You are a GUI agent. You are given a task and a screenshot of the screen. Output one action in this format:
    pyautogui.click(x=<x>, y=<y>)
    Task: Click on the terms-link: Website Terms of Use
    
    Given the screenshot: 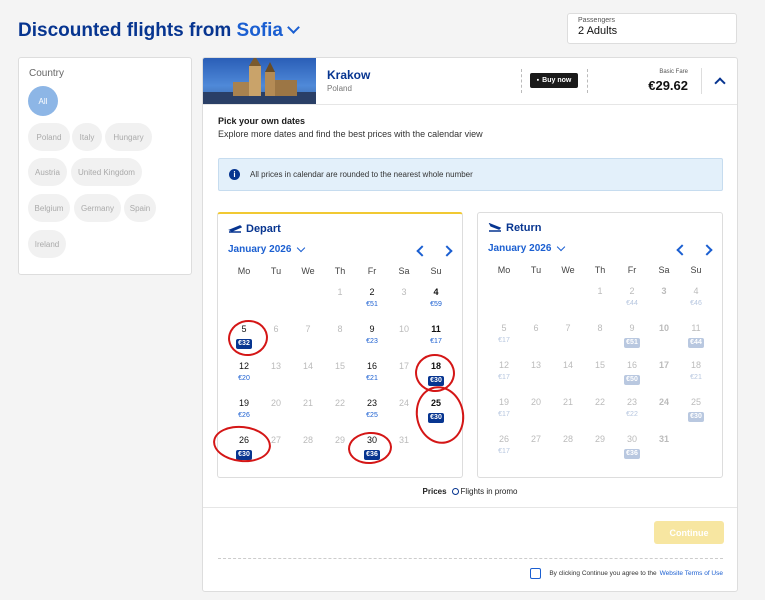 What is the action you would take?
    pyautogui.click(x=691, y=573)
    